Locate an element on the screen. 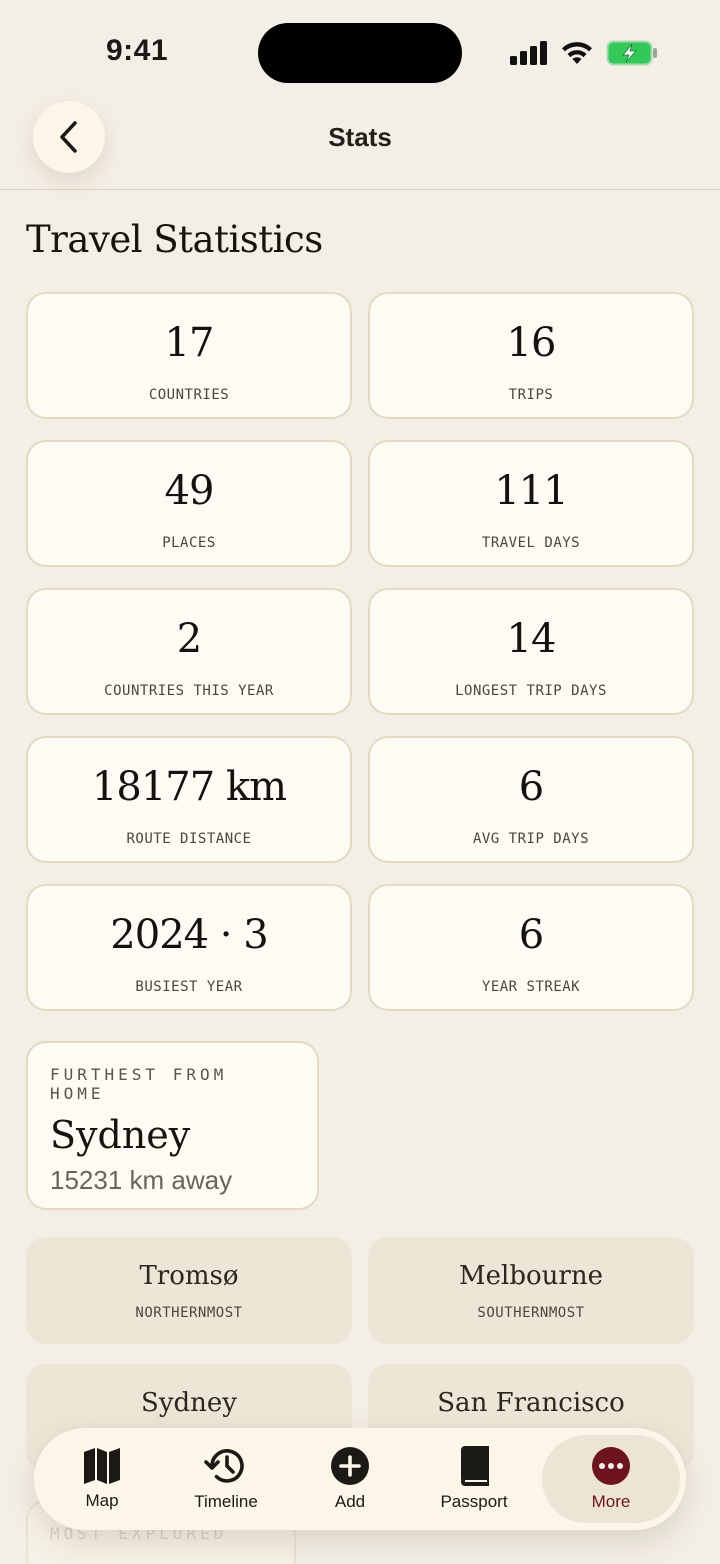 The width and height of the screenshot is (720, 1564). stat-card-places: 49 PLACES is located at coordinates (189, 503).